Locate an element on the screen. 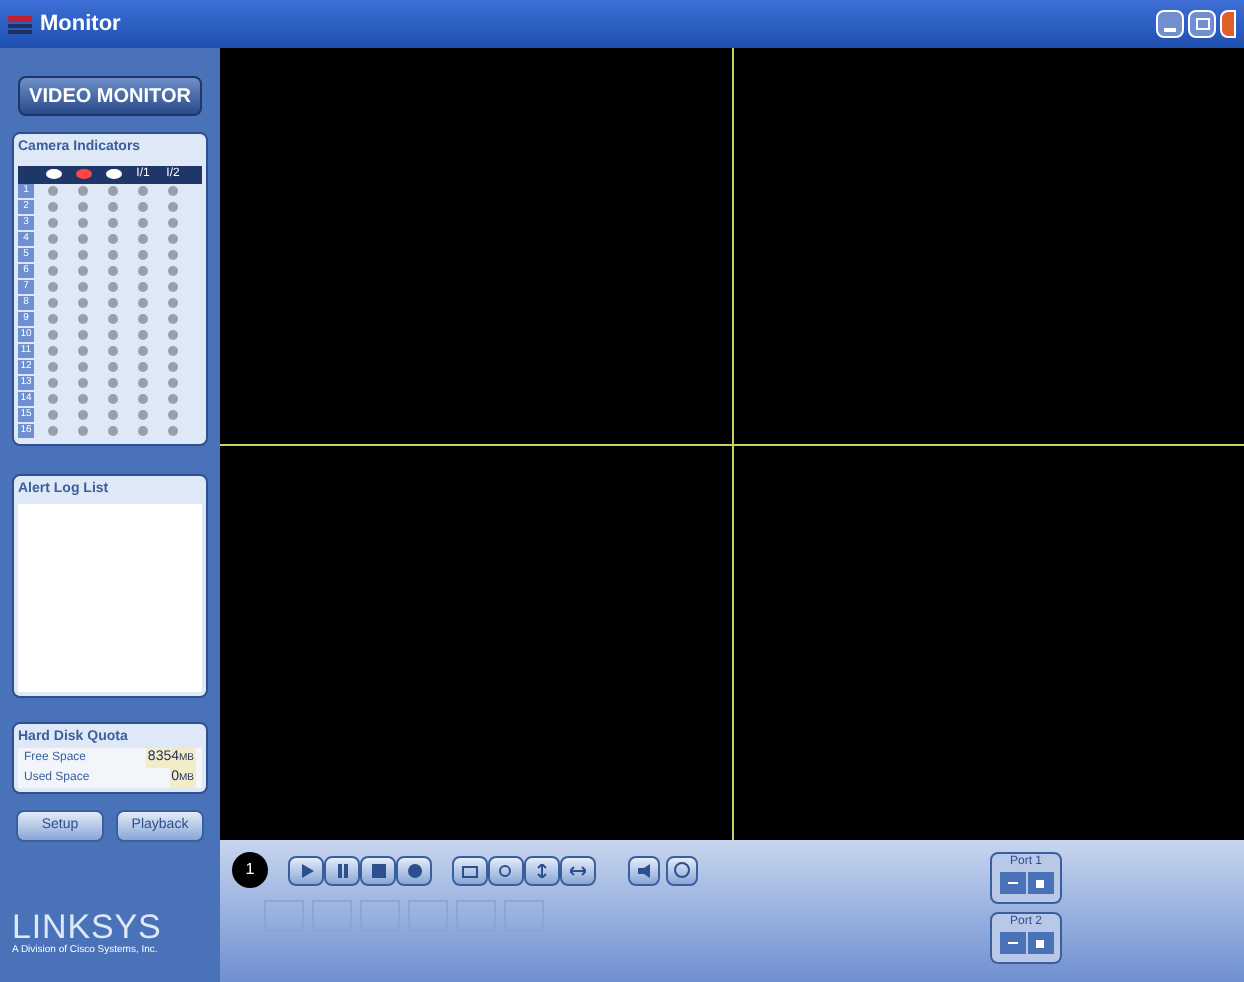  left-right-icon is located at coordinates (578, 870).